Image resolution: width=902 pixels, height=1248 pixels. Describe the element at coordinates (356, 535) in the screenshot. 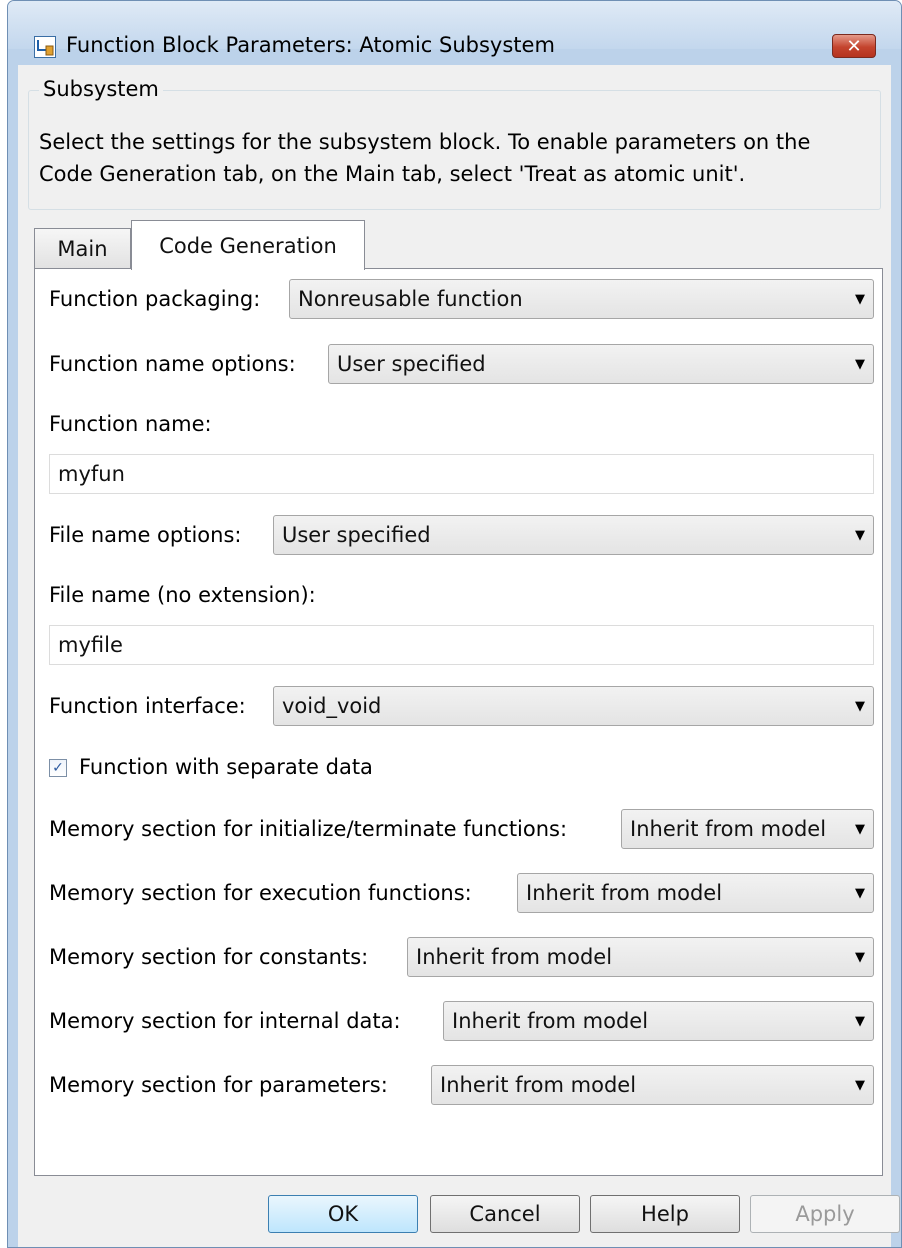

I see `file-name-options-value: User specified` at that location.